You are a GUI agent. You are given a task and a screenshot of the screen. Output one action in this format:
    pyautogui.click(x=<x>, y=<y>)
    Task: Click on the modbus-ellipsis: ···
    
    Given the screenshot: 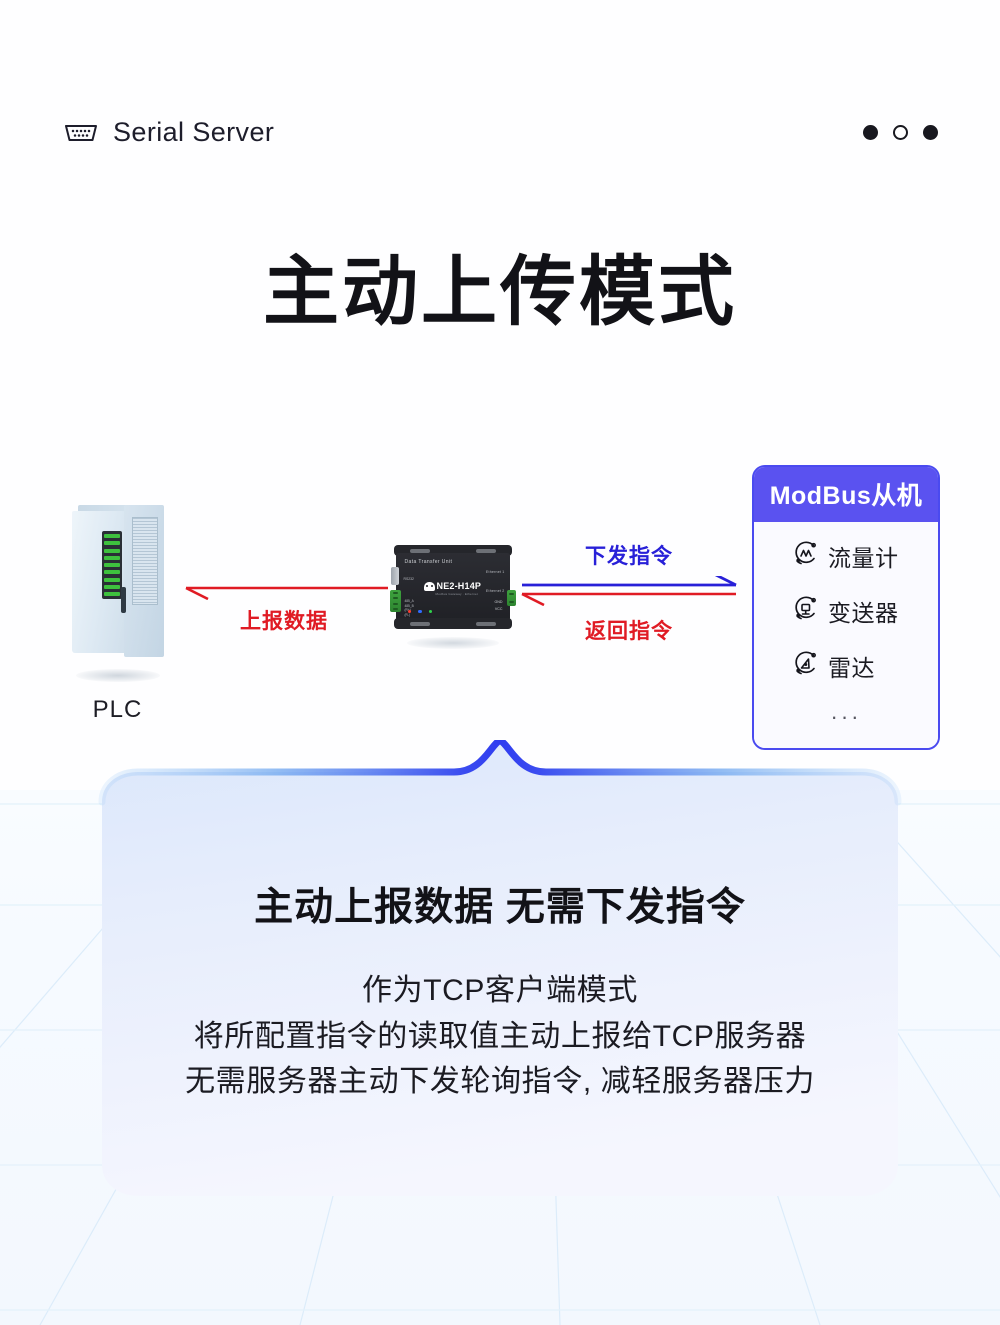 What is the action you would take?
    pyautogui.click(x=846, y=716)
    